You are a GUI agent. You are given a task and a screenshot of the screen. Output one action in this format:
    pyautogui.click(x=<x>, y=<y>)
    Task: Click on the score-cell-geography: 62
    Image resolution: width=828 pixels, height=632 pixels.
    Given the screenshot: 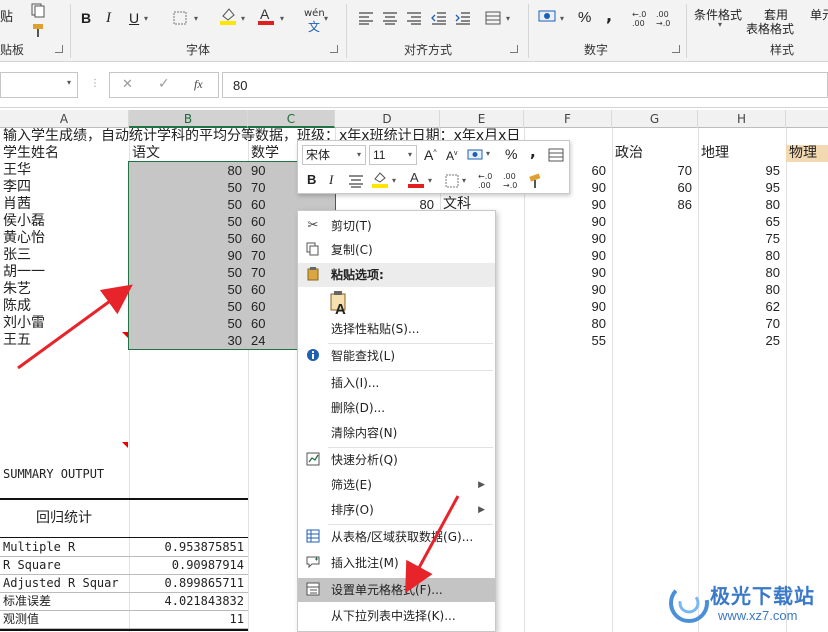 What is the action you would take?
    pyautogui.click(x=742, y=306)
    